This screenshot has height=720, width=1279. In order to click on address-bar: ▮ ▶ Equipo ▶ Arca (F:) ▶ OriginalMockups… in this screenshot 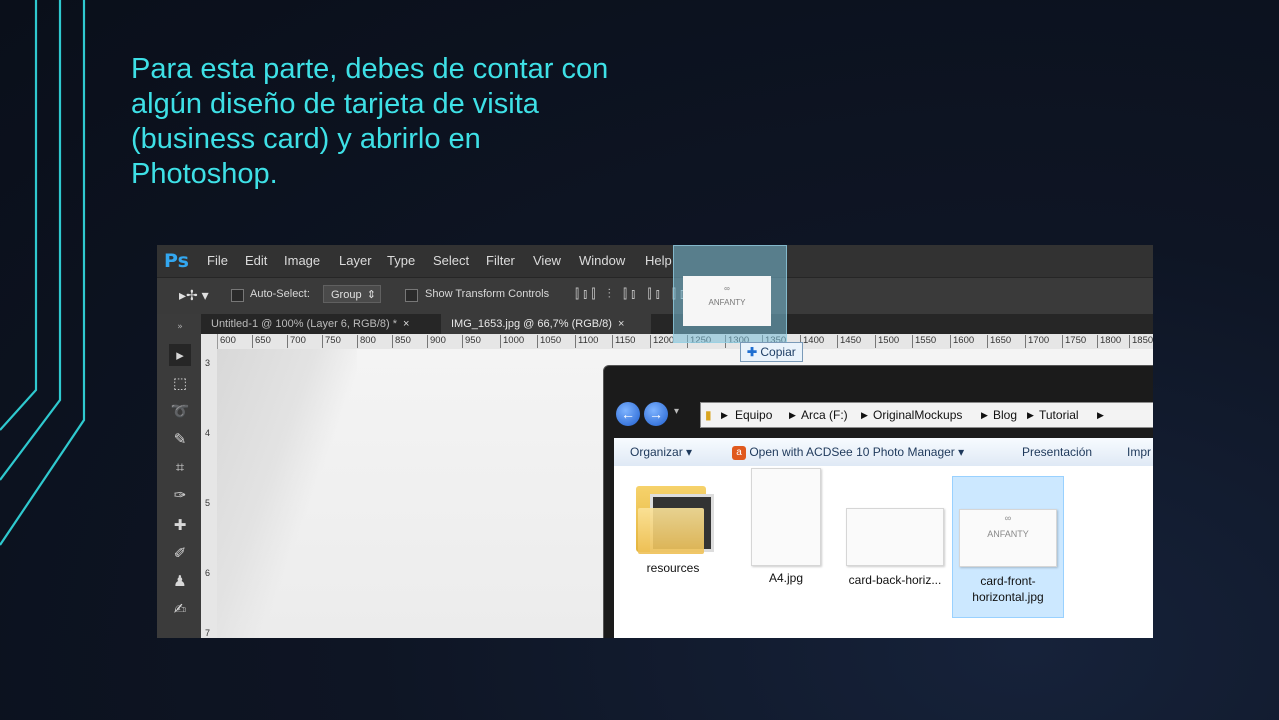, I will do `click(926, 415)`.